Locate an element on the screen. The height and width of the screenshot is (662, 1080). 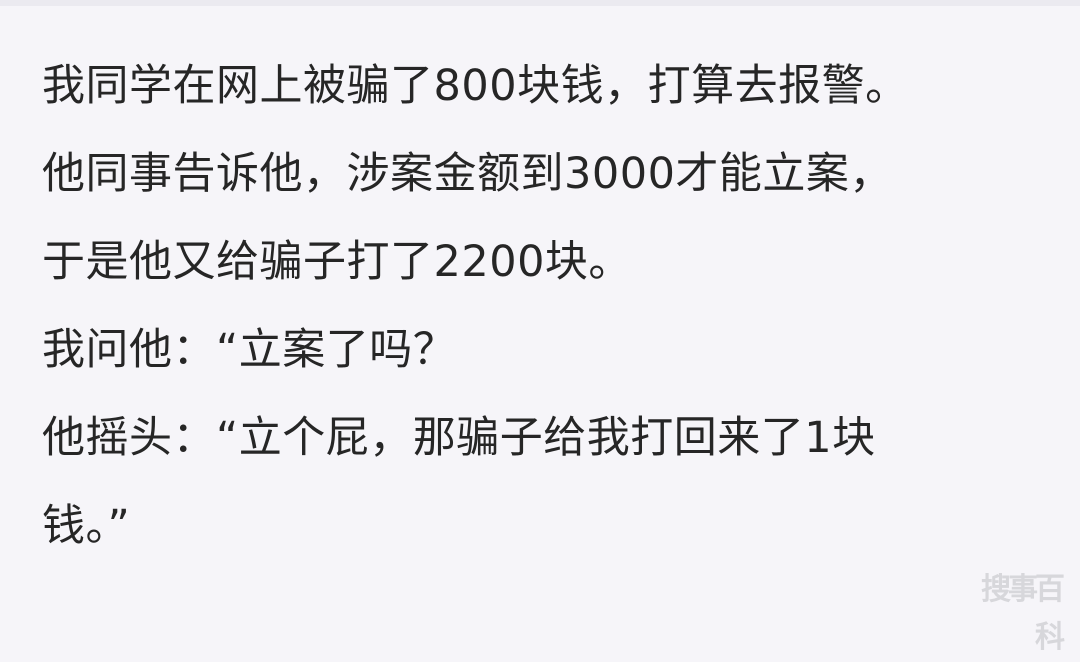
post-line-5: 他摇头：“立个屁，那骗子给我打回来了1块 is located at coordinates (459, 438).